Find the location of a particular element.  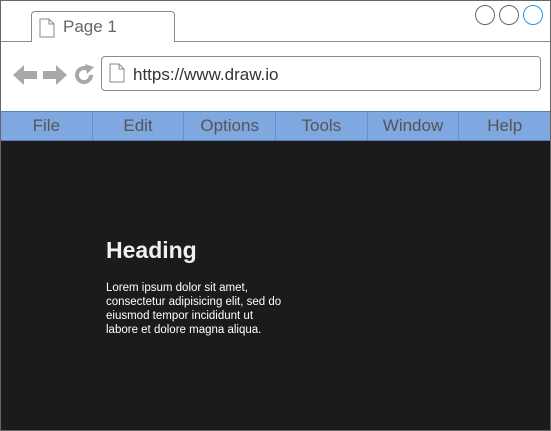

menu-item-tools: Tools is located at coordinates (322, 126).